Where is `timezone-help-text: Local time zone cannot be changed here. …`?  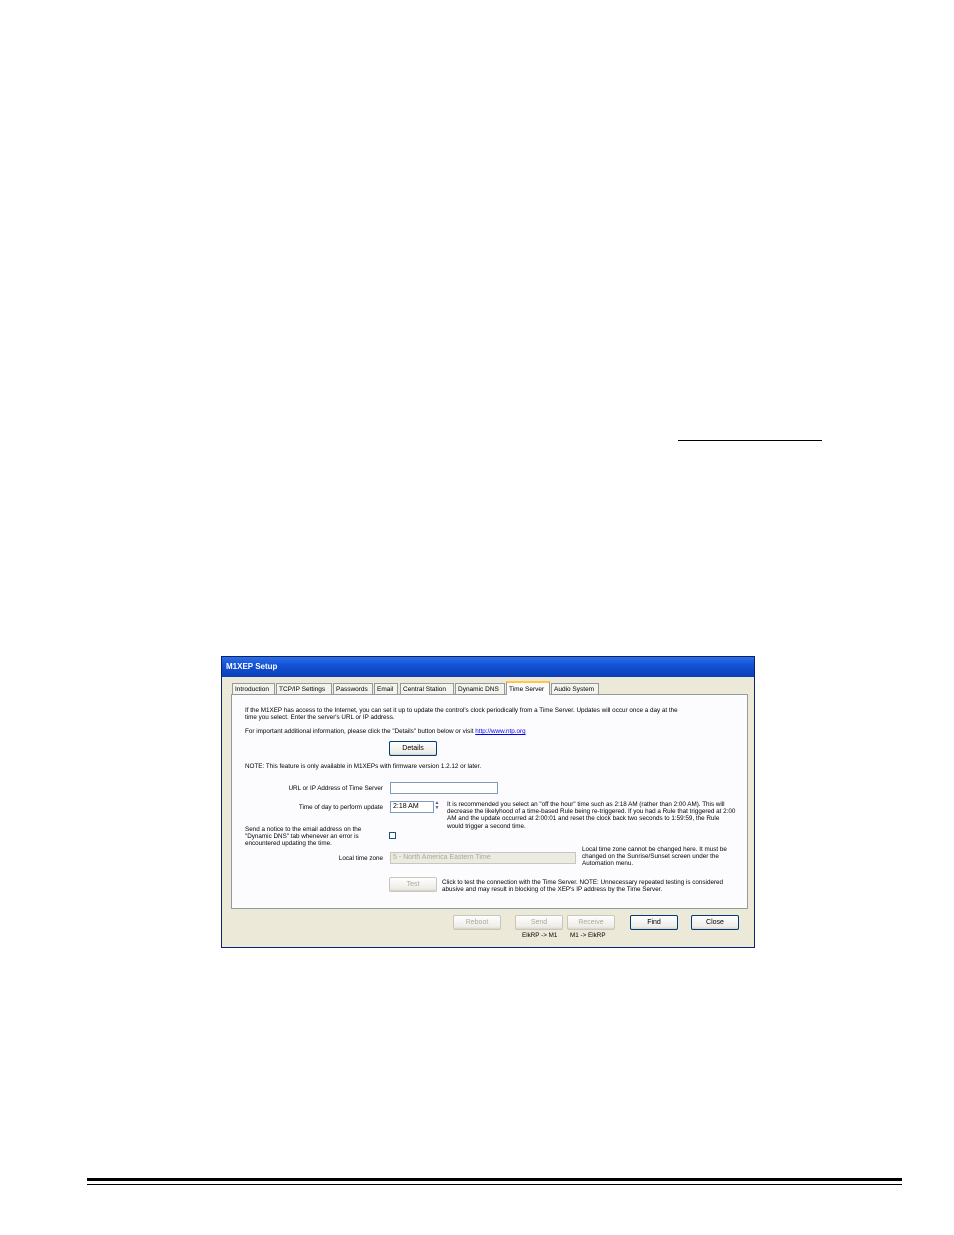 timezone-help-text: Local time zone cannot be changed here. … is located at coordinates (654, 857).